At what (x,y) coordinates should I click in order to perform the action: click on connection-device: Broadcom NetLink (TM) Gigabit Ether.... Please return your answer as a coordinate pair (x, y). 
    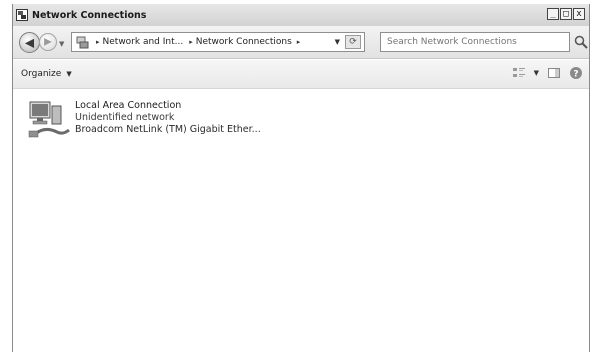
    Looking at the image, I should click on (168, 129).